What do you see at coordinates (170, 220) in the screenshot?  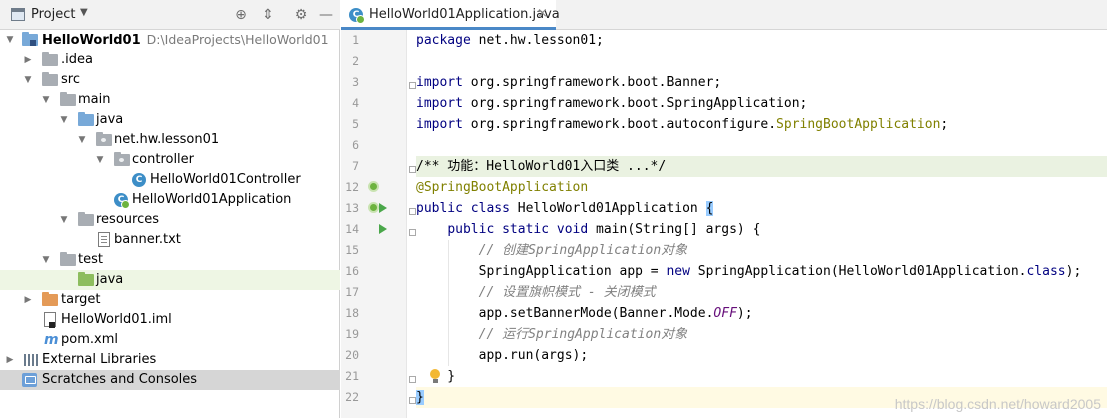 I see `tree-item-resources: ▼ resources` at bounding box center [170, 220].